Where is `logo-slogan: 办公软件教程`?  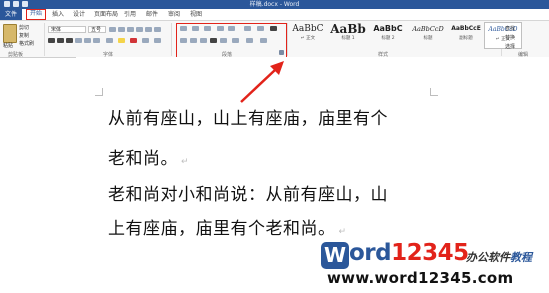 logo-slogan: 办公软件教程 is located at coordinates (499, 257).